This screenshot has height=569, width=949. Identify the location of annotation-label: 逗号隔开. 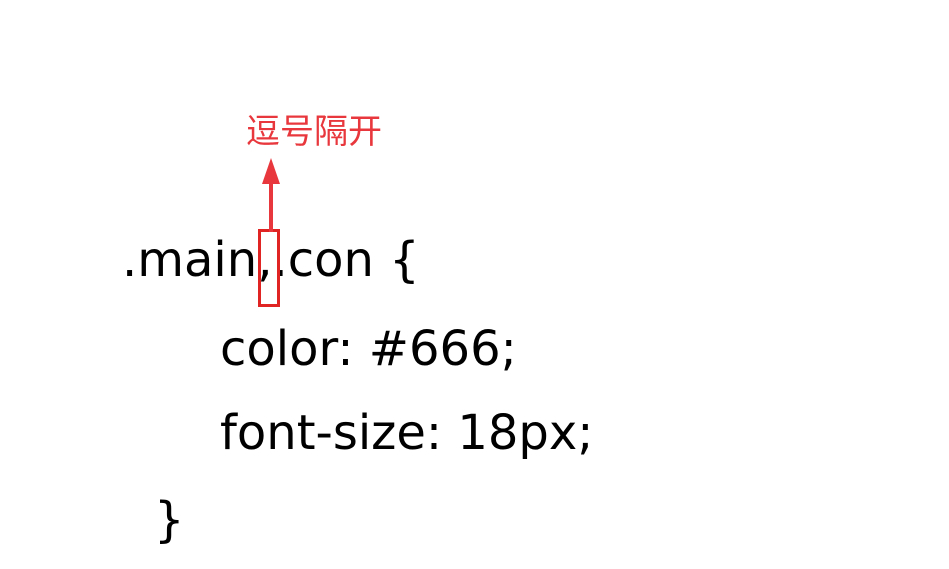
(314, 132).